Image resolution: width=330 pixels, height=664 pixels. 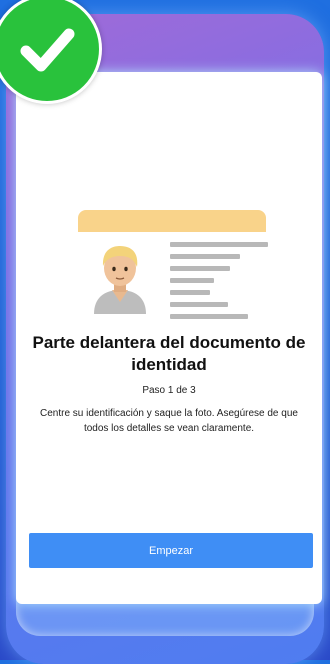 I want to click on step-indicator: Paso 1 de 3, so click(x=169, y=390).